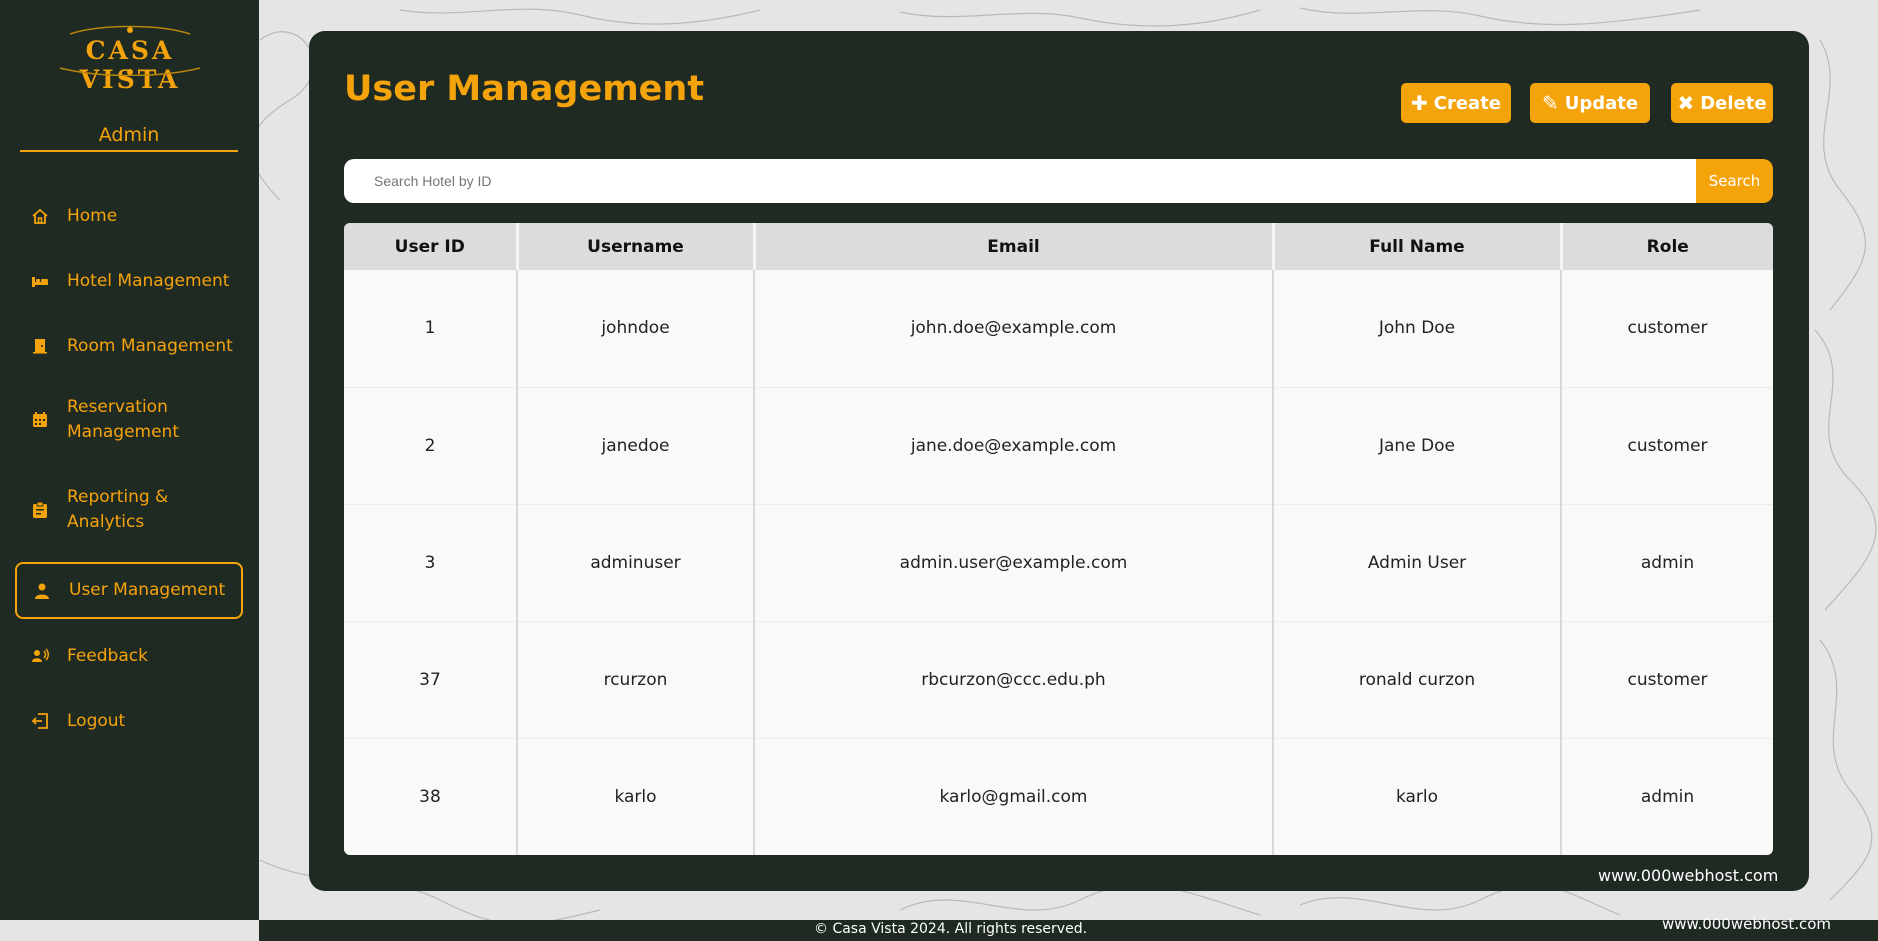  I want to click on update-button: ✎ Update, so click(1590, 103).